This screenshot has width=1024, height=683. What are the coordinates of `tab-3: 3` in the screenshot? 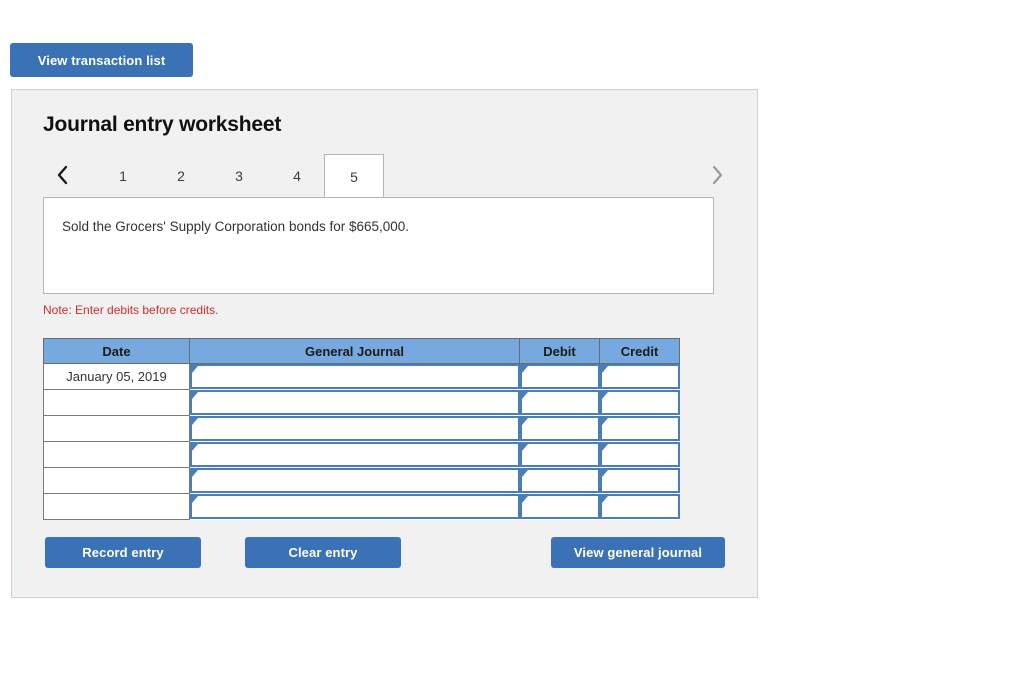 It's located at (239, 175).